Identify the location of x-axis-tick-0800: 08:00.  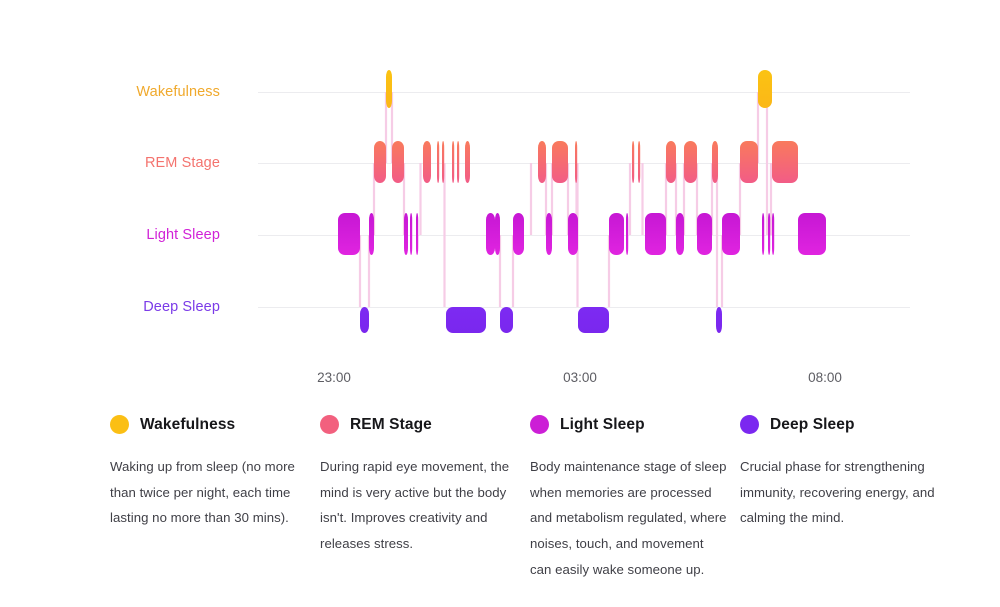
(825, 377).